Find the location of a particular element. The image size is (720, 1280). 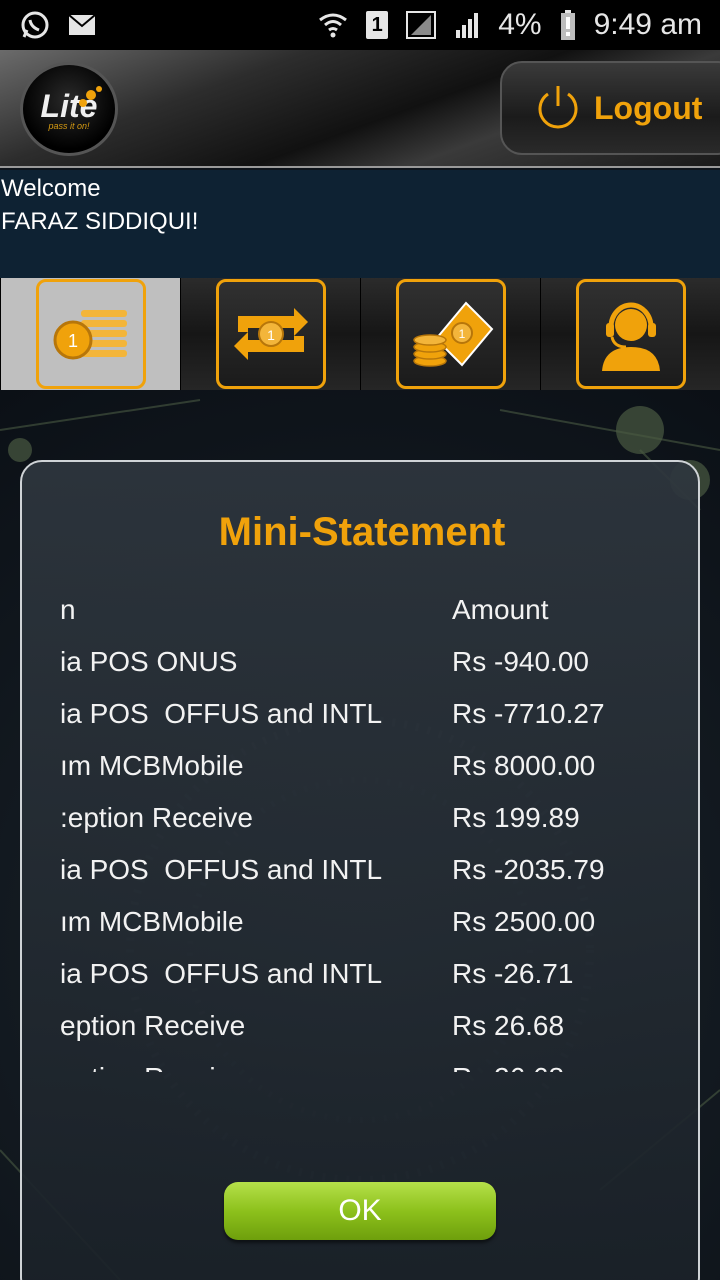

table-row: ia POS OFFUS and INTL Rs -26.71 is located at coordinates (370, 984).